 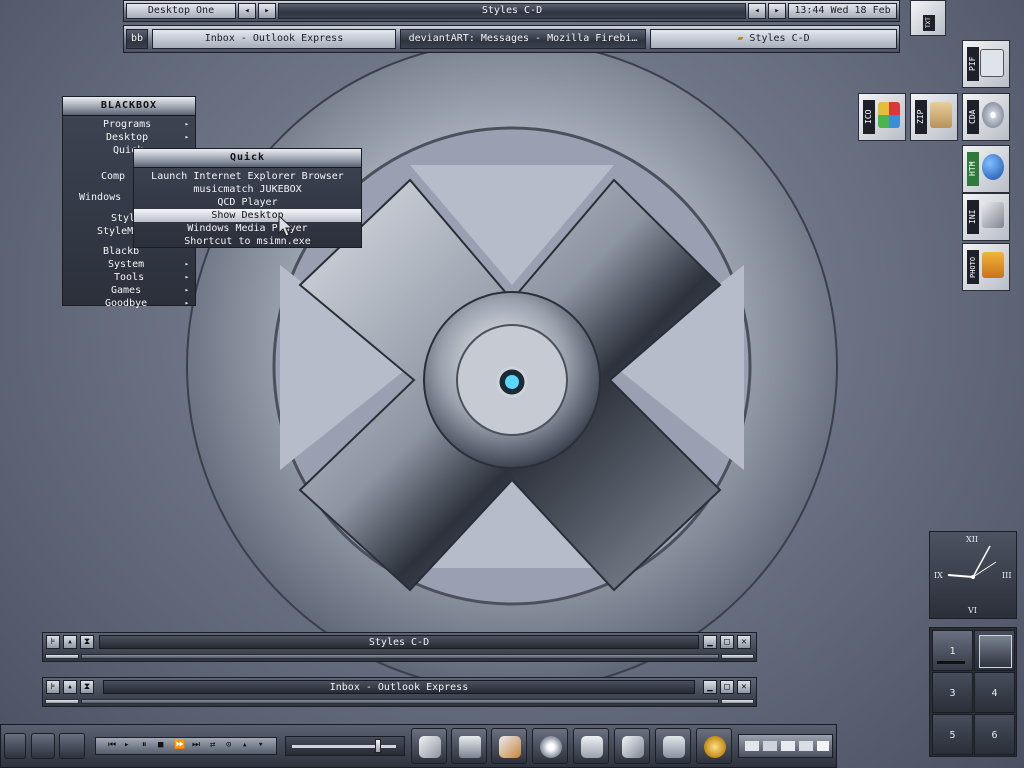 I want to click on ini-file-icon: INI, so click(x=986, y=217).